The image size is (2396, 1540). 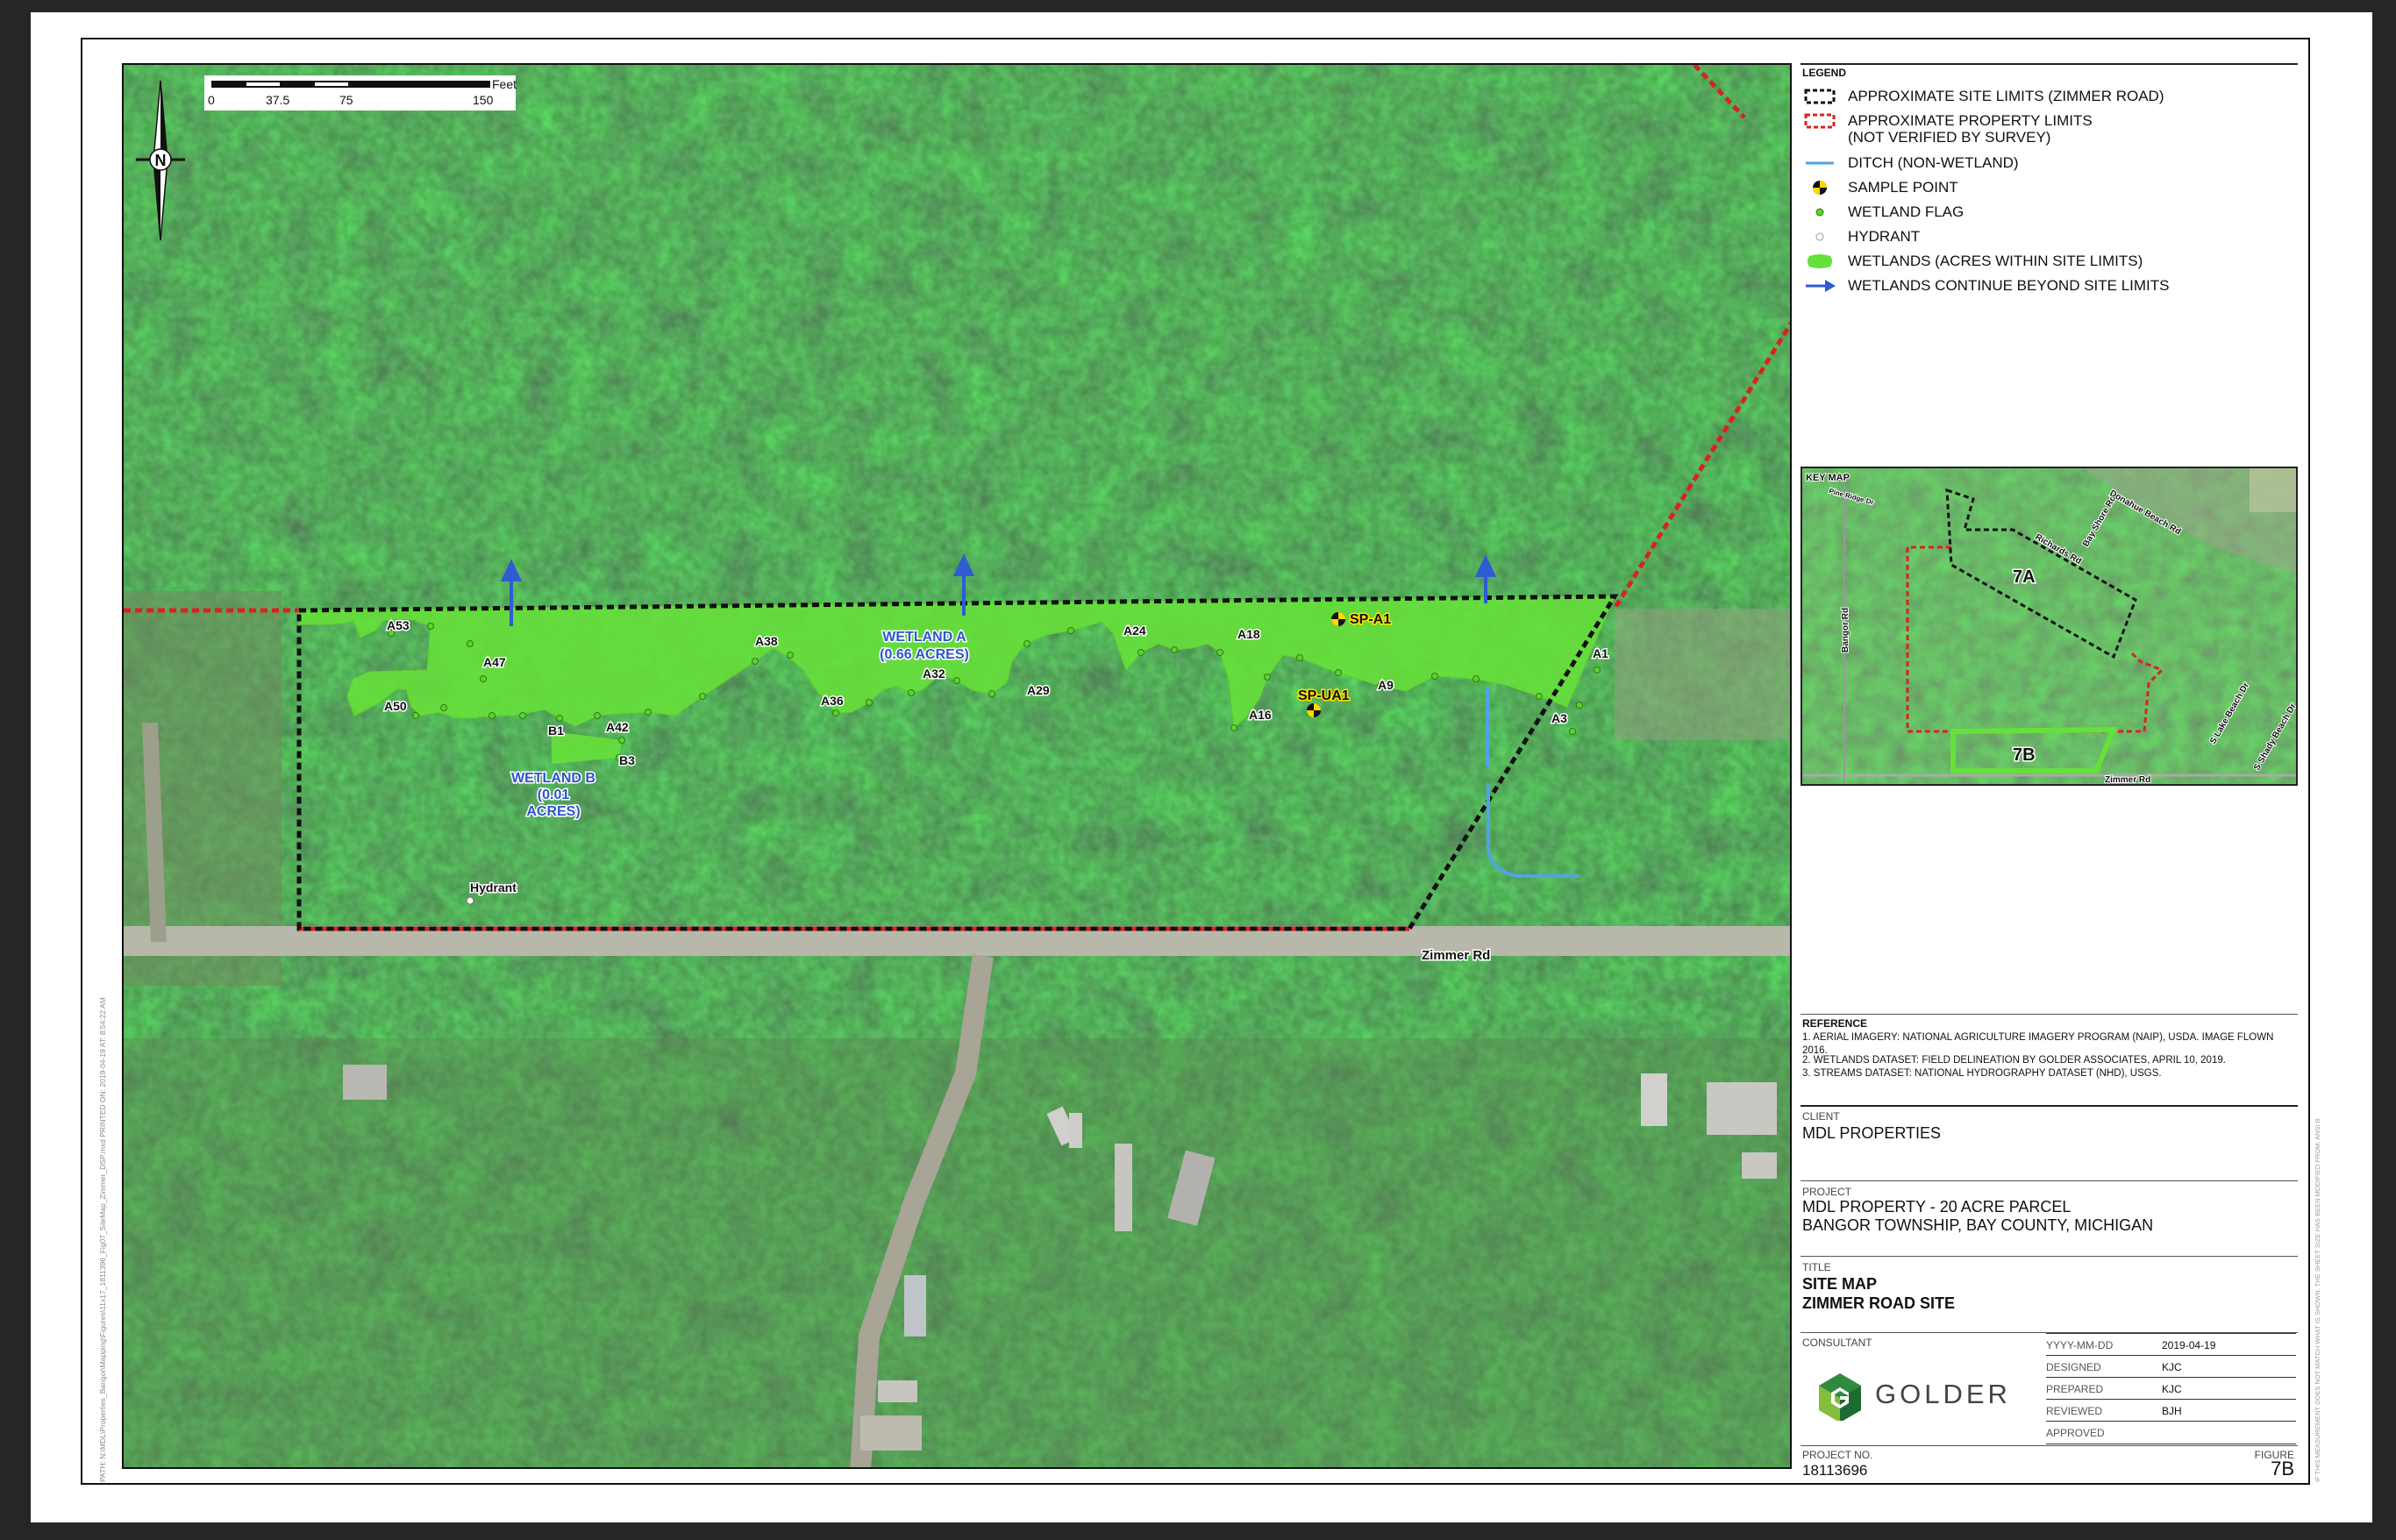 I want to click on hydrant-point, so click(x=470, y=901).